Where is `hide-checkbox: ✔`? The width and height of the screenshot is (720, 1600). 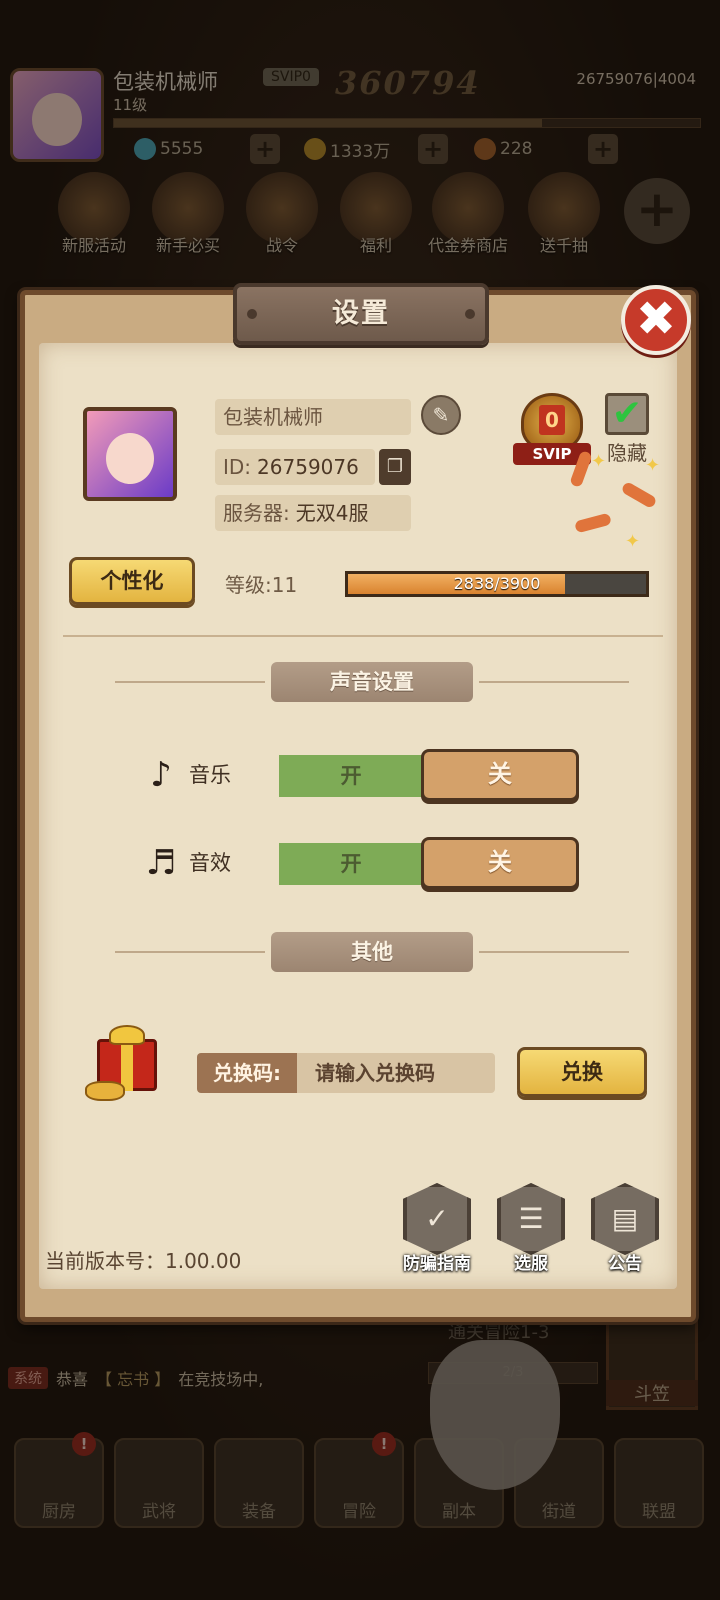 hide-checkbox: ✔ is located at coordinates (627, 414).